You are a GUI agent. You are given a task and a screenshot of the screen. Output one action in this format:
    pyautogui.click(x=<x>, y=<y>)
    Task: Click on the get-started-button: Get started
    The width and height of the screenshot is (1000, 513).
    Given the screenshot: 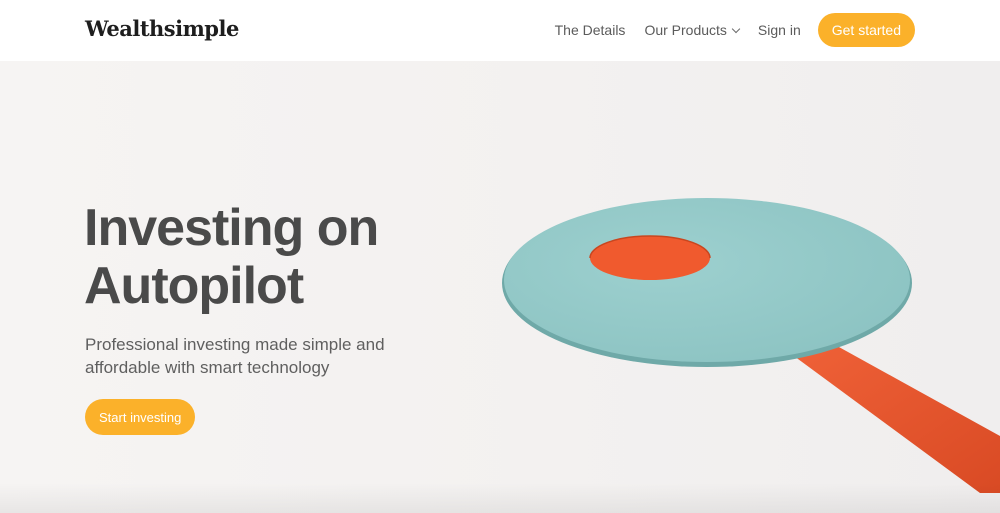 What is the action you would take?
    pyautogui.click(x=866, y=30)
    